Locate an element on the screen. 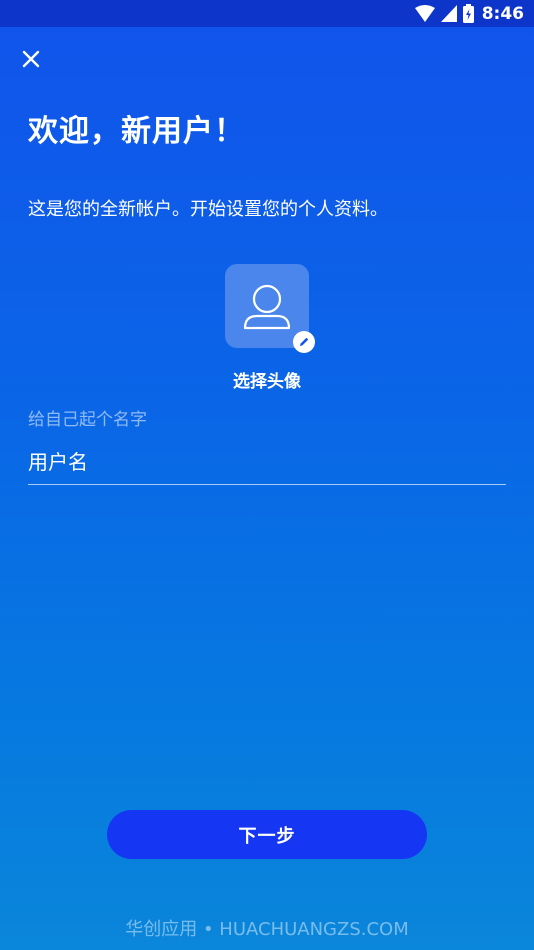 The height and width of the screenshot is (950, 534). close-icon is located at coordinates (31, 59).